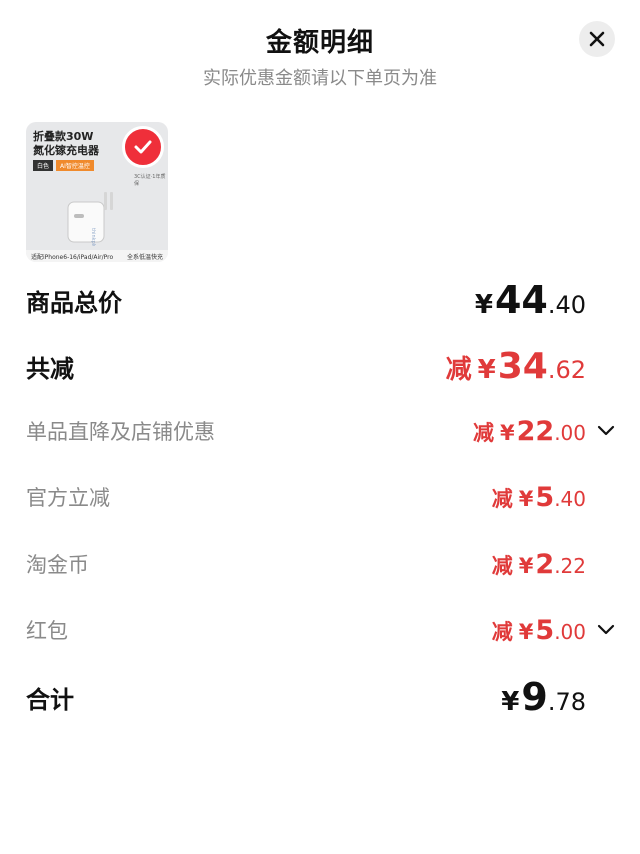 The height and width of the screenshot is (854, 640). What do you see at coordinates (144, 257) in the screenshot?
I see `product-footer-right: 全系低温快充` at bounding box center [144, 257].